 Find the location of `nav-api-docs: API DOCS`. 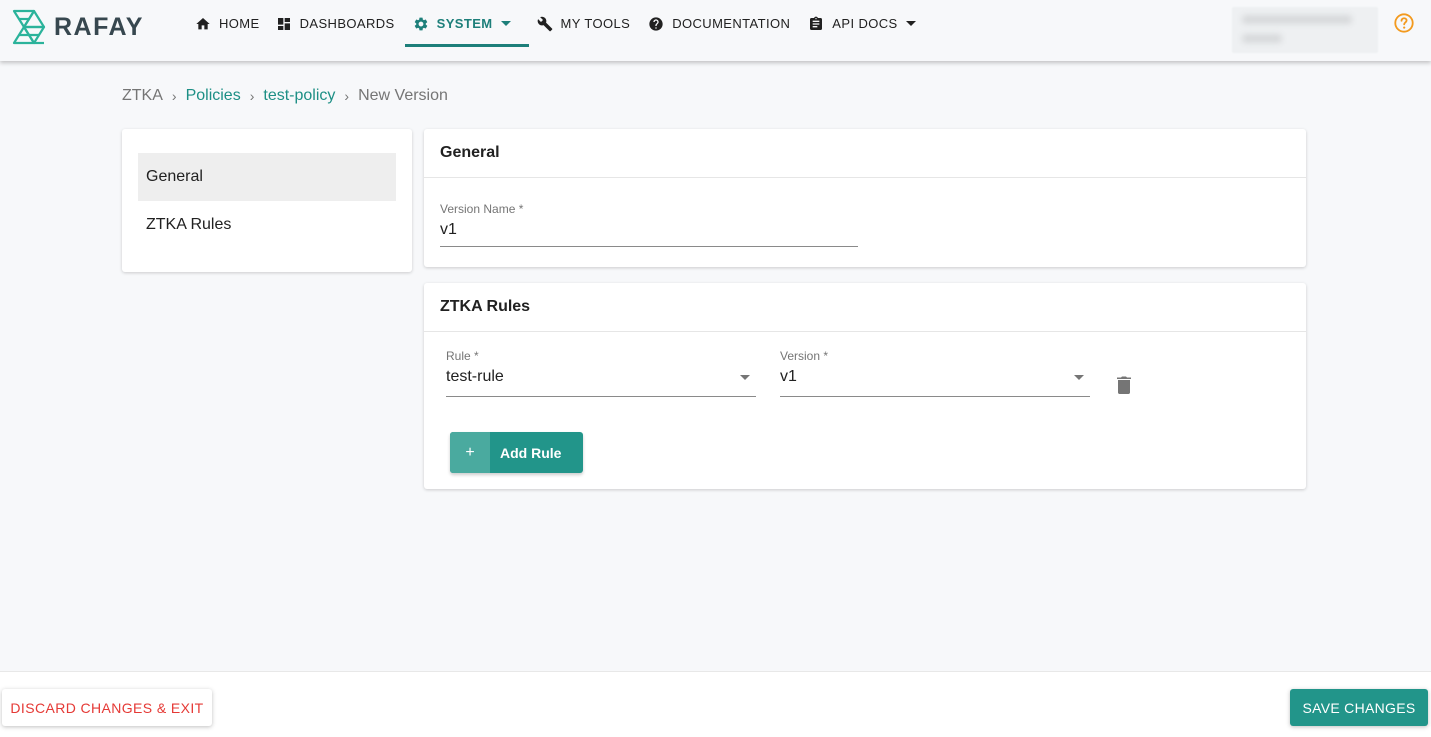

nav-api-docs: API DOCS is located at coordinates (861, 23).